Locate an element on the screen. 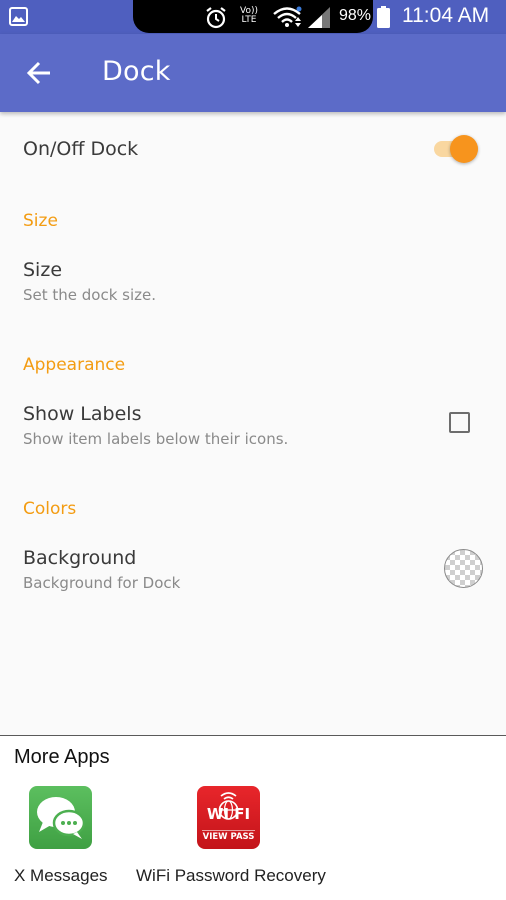 The image size is (506, 900). arrow-back-icon is located at coordinates (38, 73).